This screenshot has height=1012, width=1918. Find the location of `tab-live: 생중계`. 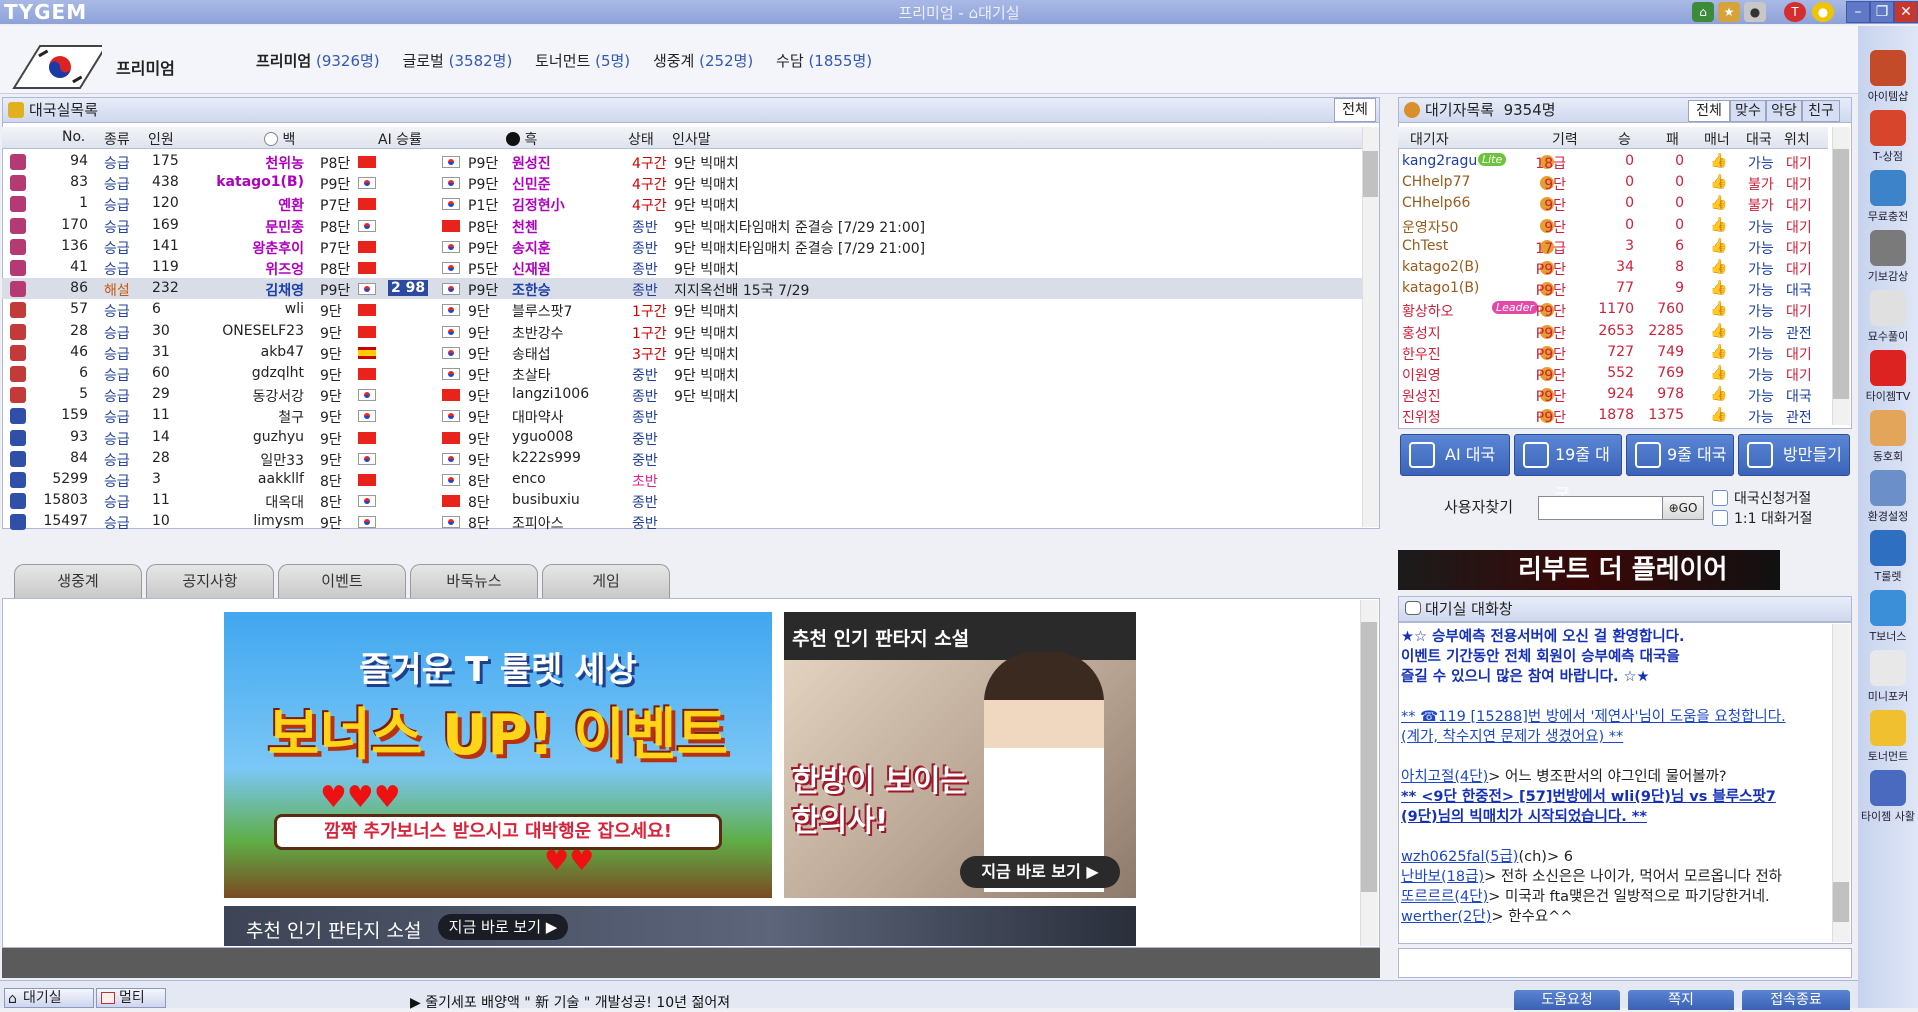

tab-live: 생중계 is located at coordinates (78, 581).